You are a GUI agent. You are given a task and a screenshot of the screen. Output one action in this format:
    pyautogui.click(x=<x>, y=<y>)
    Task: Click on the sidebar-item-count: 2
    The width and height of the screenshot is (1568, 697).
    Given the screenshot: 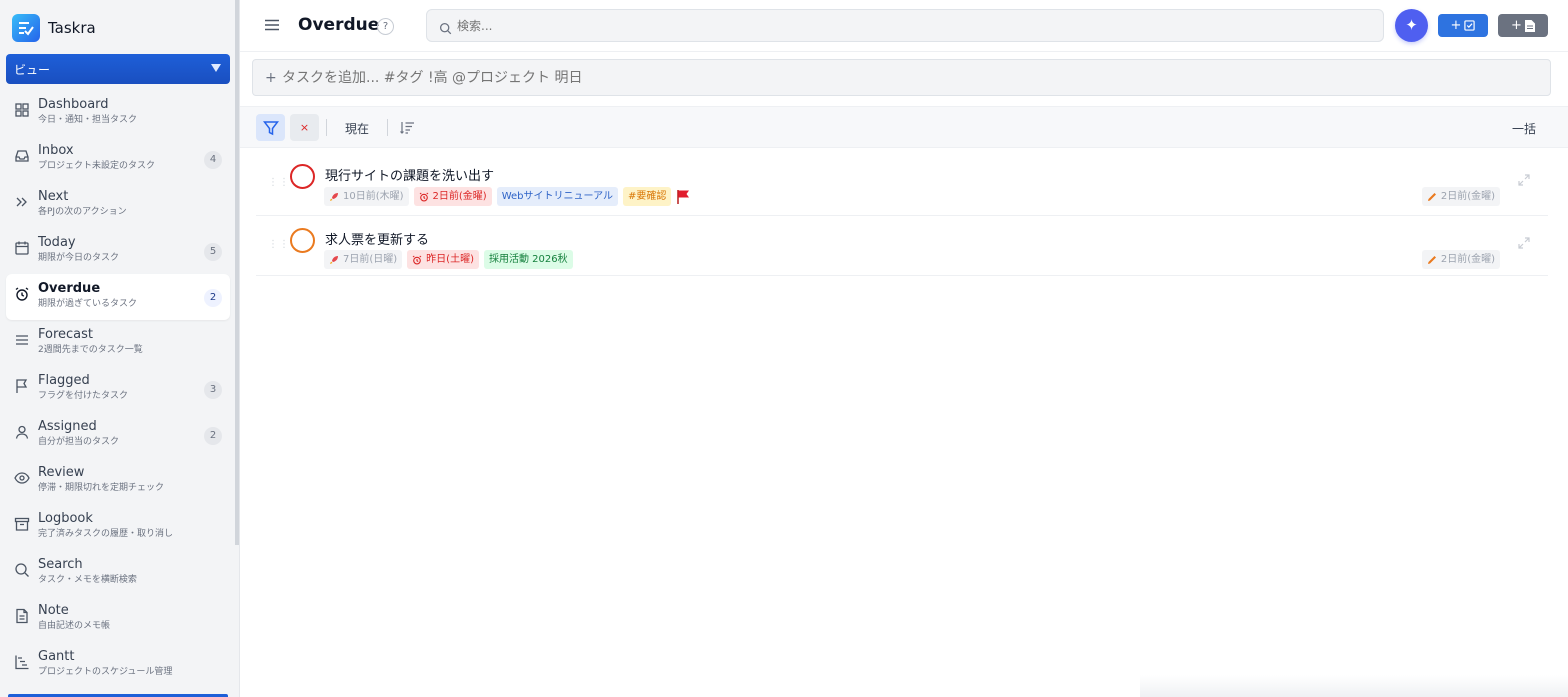 What is the action you would take?
    pyautogui.click(x=213, y=298)
    